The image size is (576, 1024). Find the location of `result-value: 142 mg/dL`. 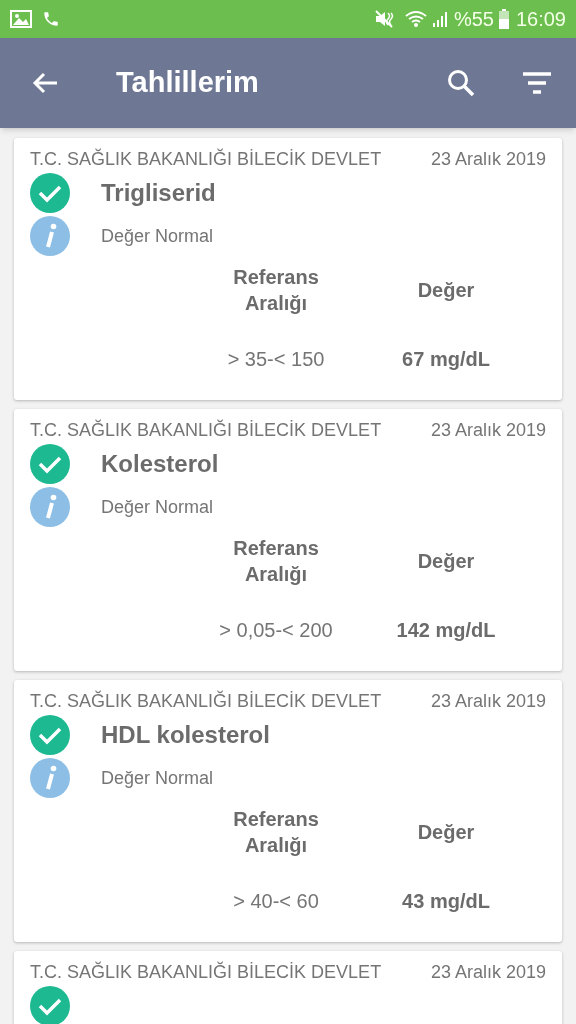

result-value: 142 mg/dL is located at coordinates (446, 630).